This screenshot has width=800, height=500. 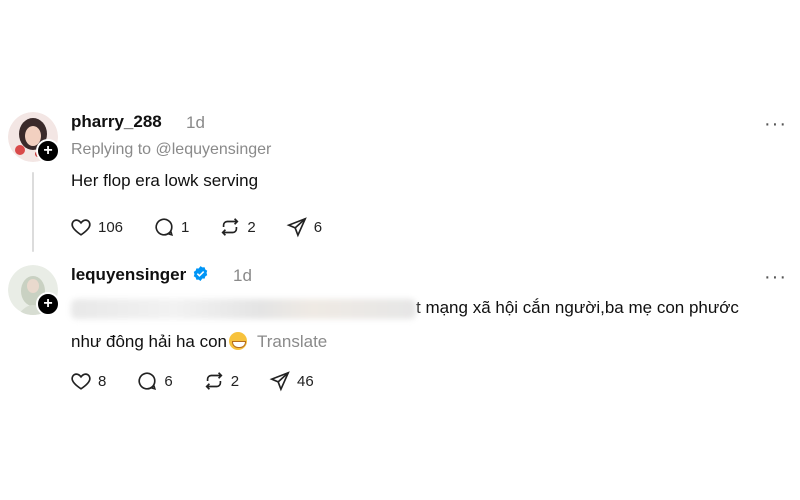 What do you see at coordinates (431, 342) in the screenshot?
I see `post-text-line-2: như đông hải ha con Translate` at bounding box center [431, 342].